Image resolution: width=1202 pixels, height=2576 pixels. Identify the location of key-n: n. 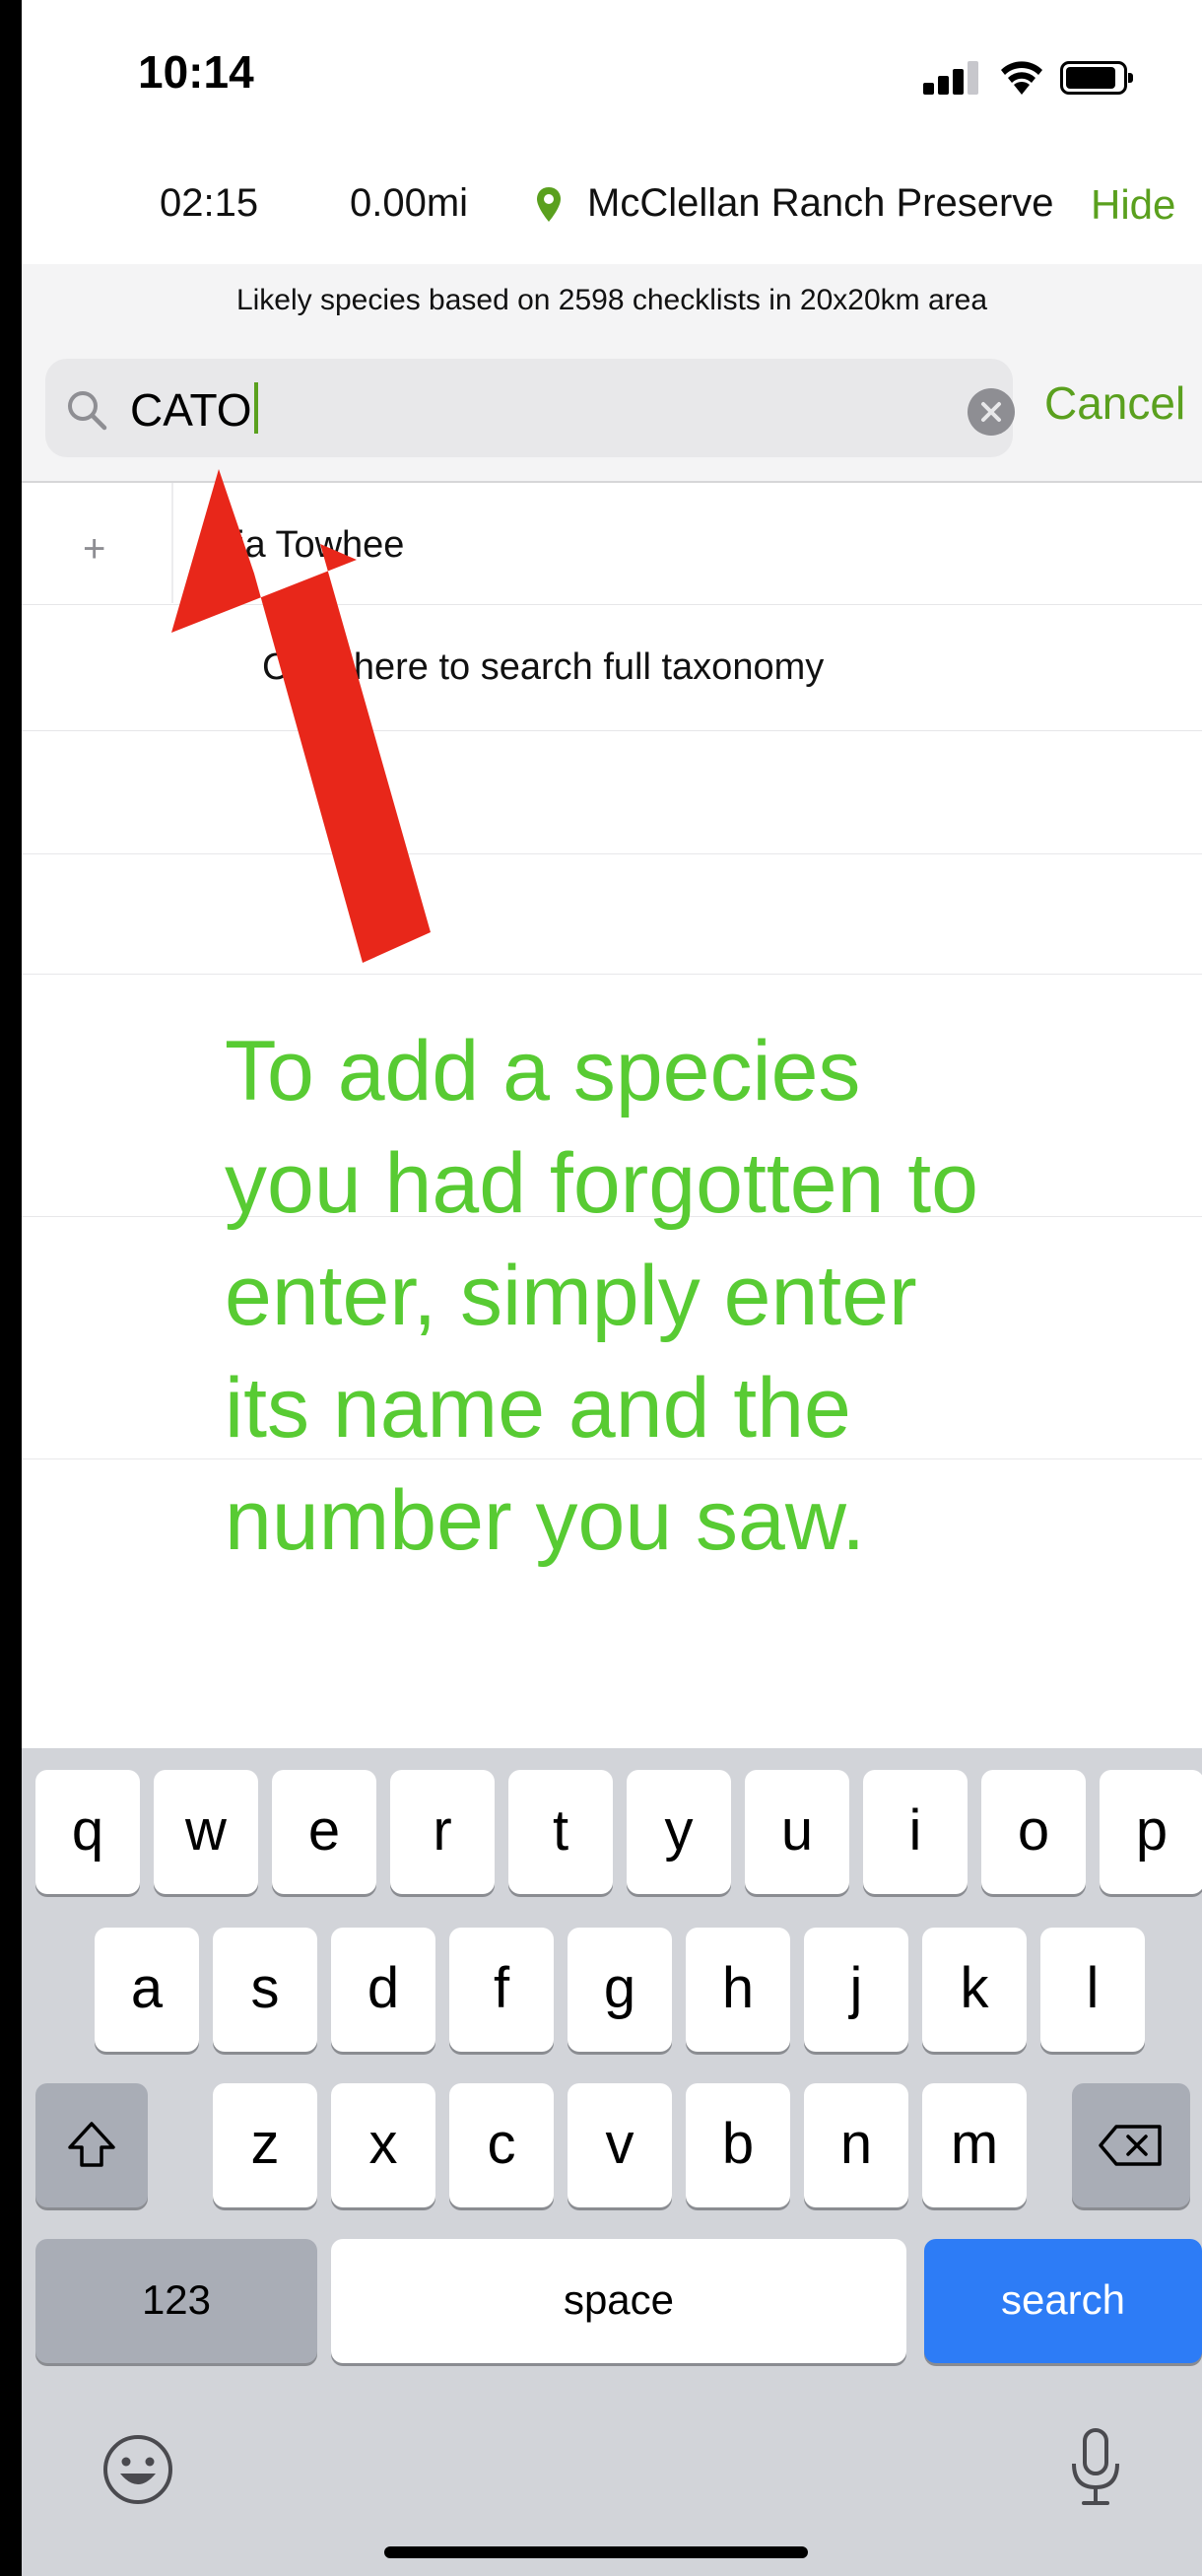
(856, 2145).